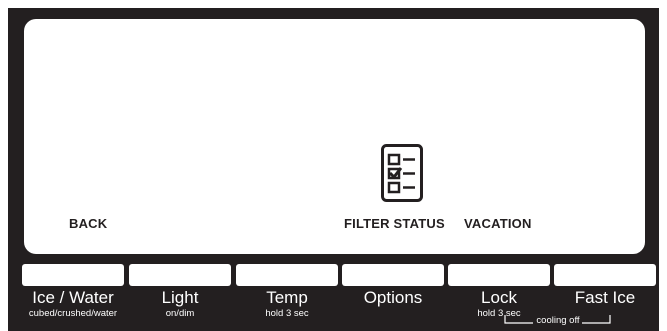 This screenshot has height=331, width=667. Describe the element at coordinates (287, 275) in the screenshot. I see `temp-button` at that location.